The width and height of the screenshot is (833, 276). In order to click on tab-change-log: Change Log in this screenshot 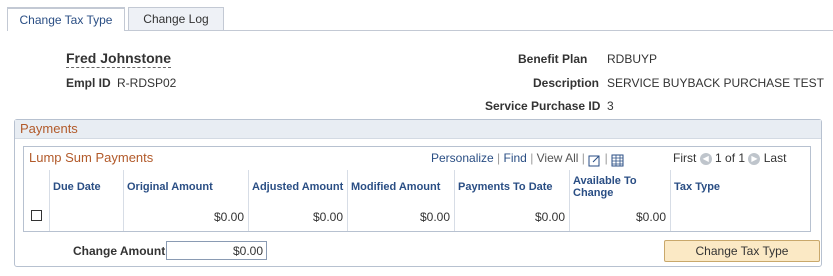, I will do `click(176, 18)`.